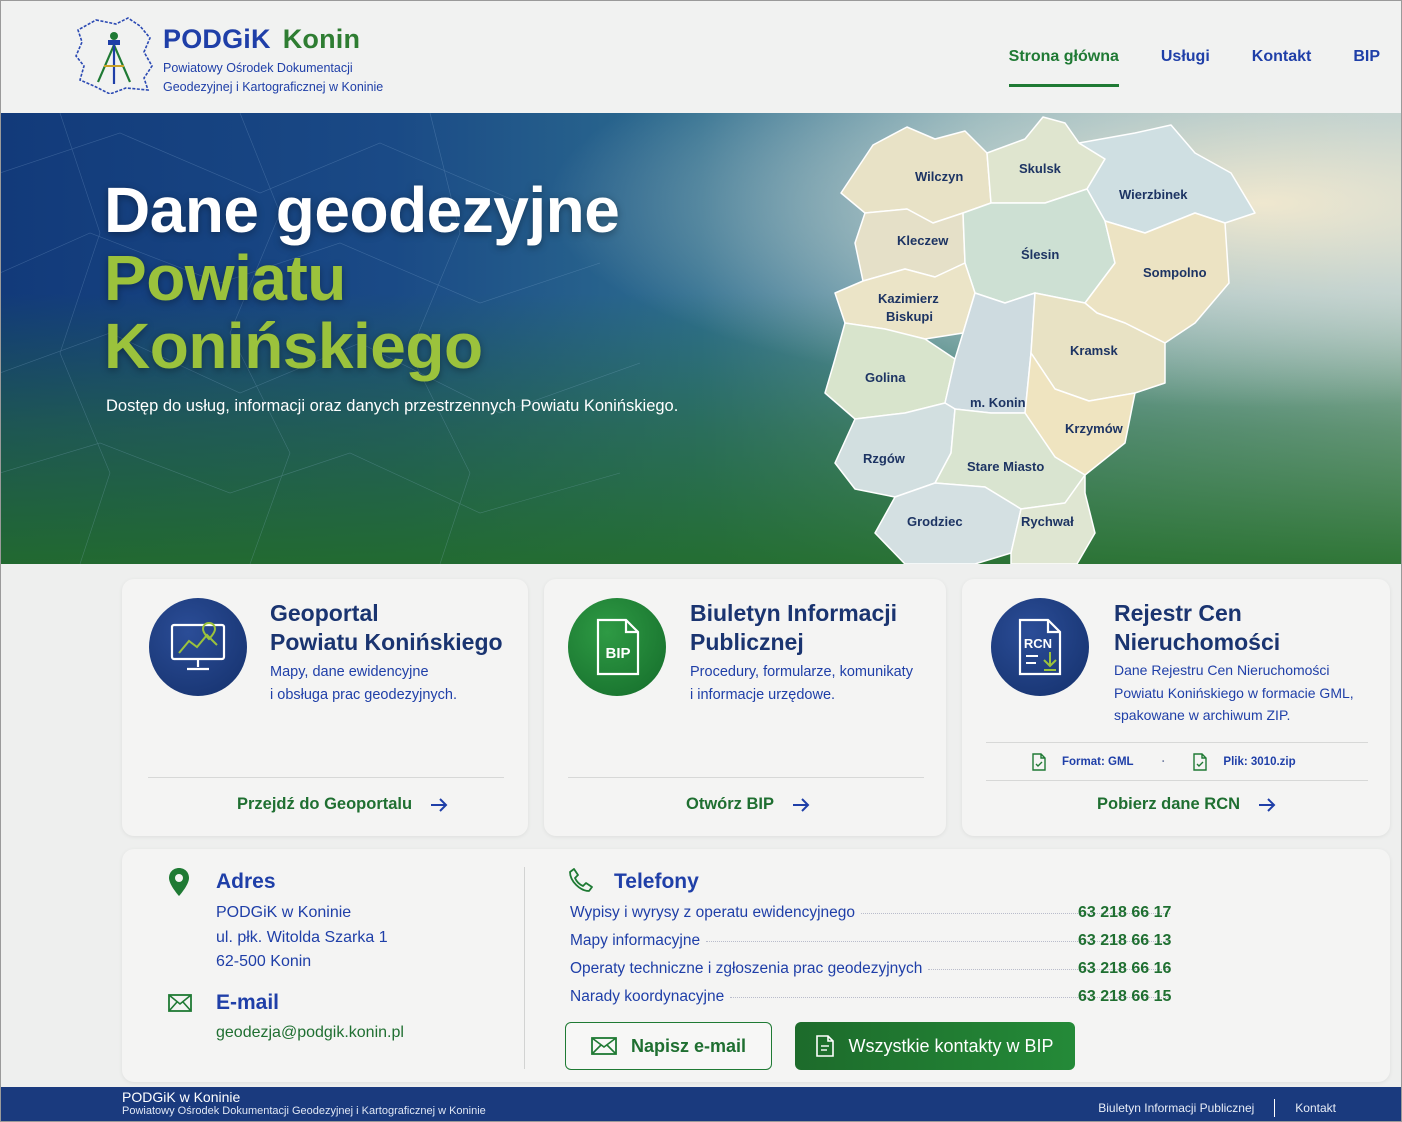 The image size is (1402, 1122). What do you see at coordinates (1124, 941) in the screenshot?
I see `phone-number: 63 218 66 13` at bounding box center [1124, 941].